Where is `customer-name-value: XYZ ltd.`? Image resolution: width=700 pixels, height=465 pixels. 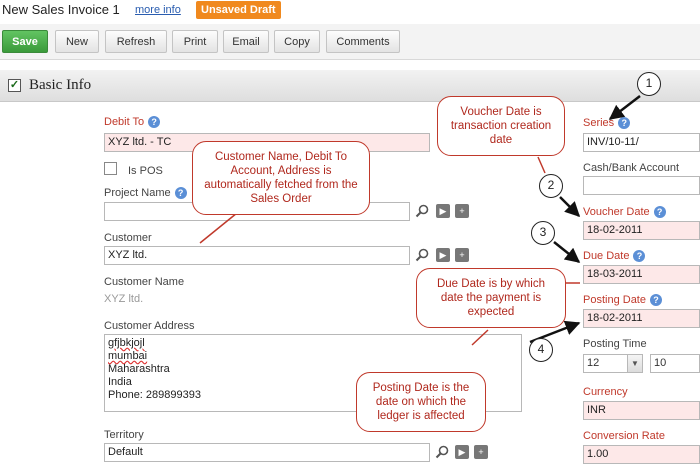 customer-name-value: XYZ ltd. is located at coordinates (124, 299).